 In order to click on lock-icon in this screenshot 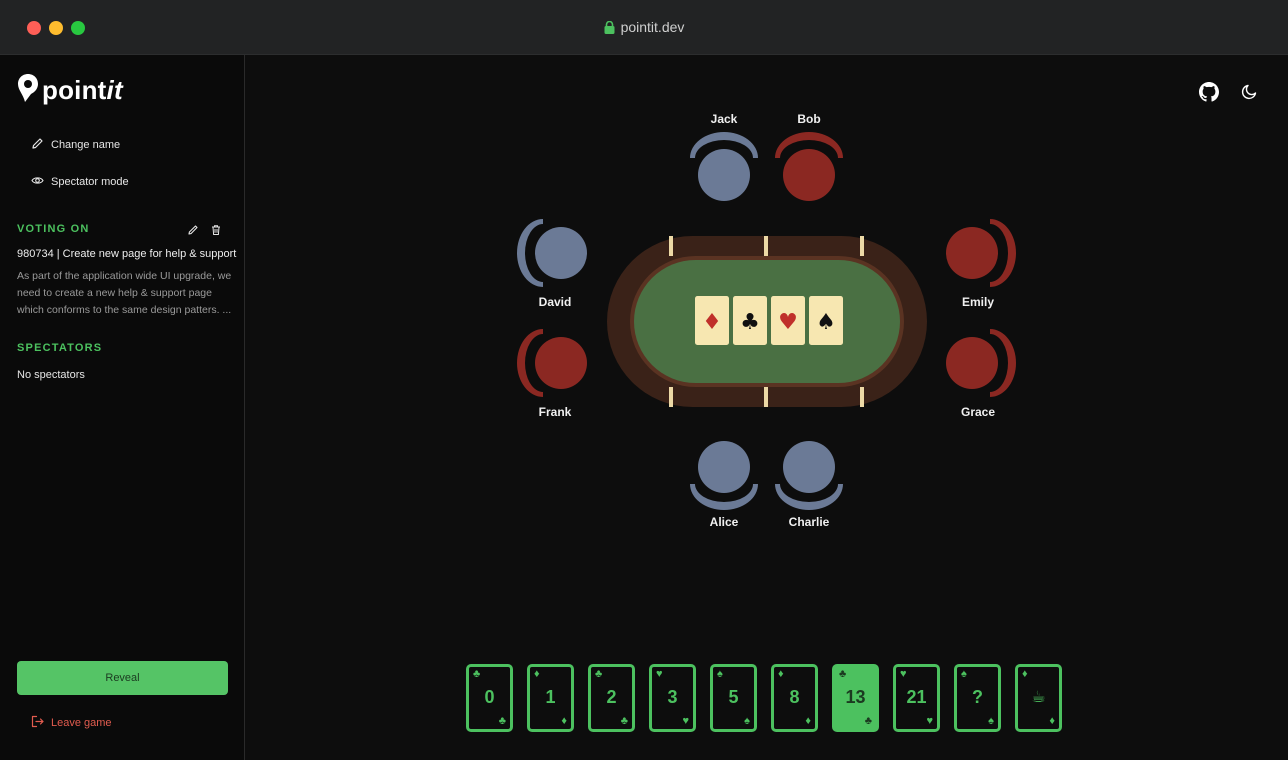, I will do `click(609, 28)`.